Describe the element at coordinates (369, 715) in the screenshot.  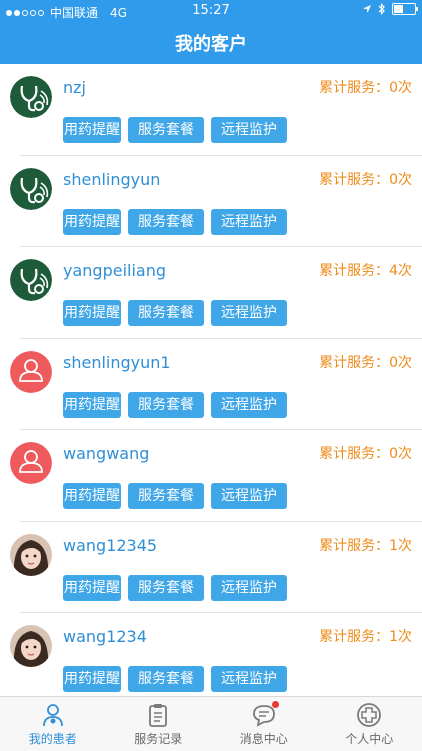
I see `plus-circle-icon` at that location.